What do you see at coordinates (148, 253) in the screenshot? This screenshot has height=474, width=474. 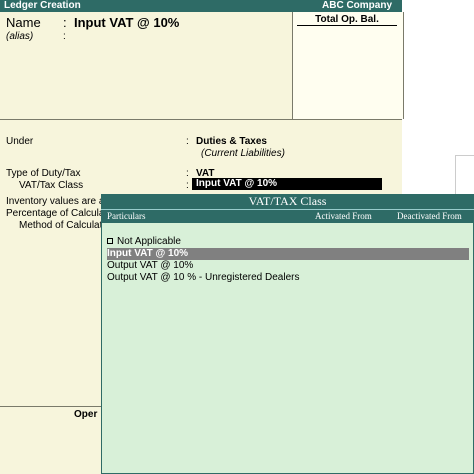 I see `list-item-label: Input VAT @ 10%` at bounding box center [148, 253].